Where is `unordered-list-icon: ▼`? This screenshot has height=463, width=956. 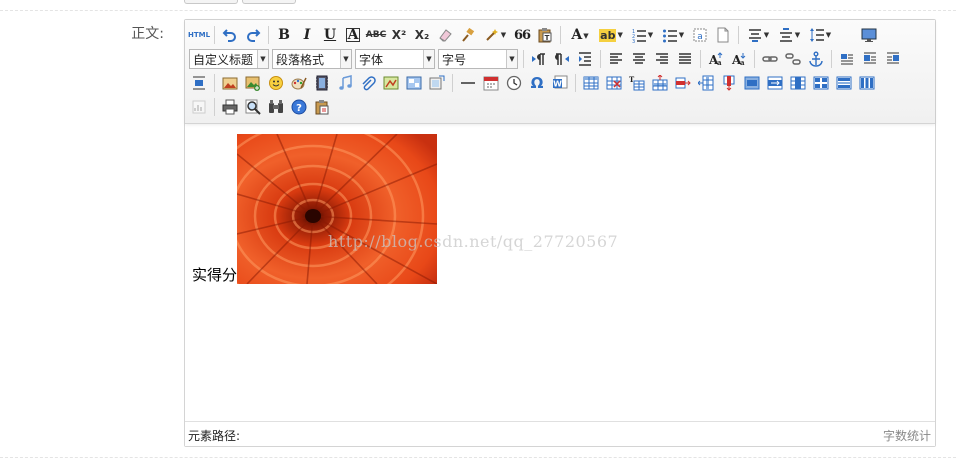
unordered-list-icon: ▼ is located at coordinates (673, 35).